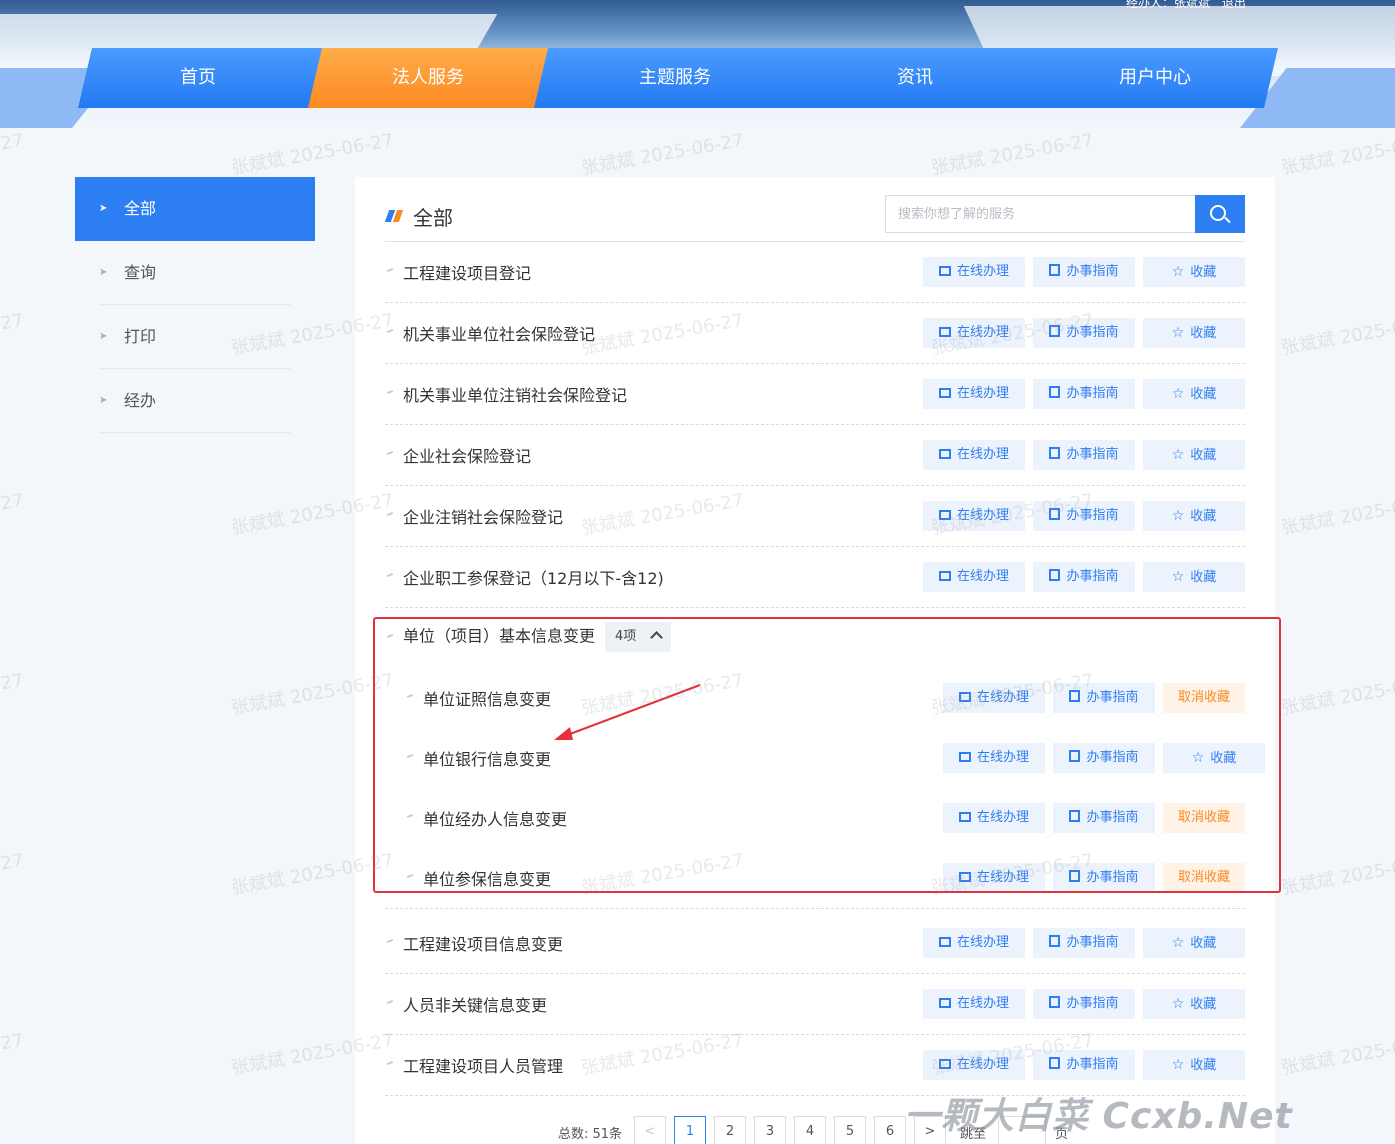 The height and width of the screenshot is (1144, 1395). What do you see at coordinates (770, 1130) in the screenshot?
I see `page-button: 3` at bounding box center [770, 1130].